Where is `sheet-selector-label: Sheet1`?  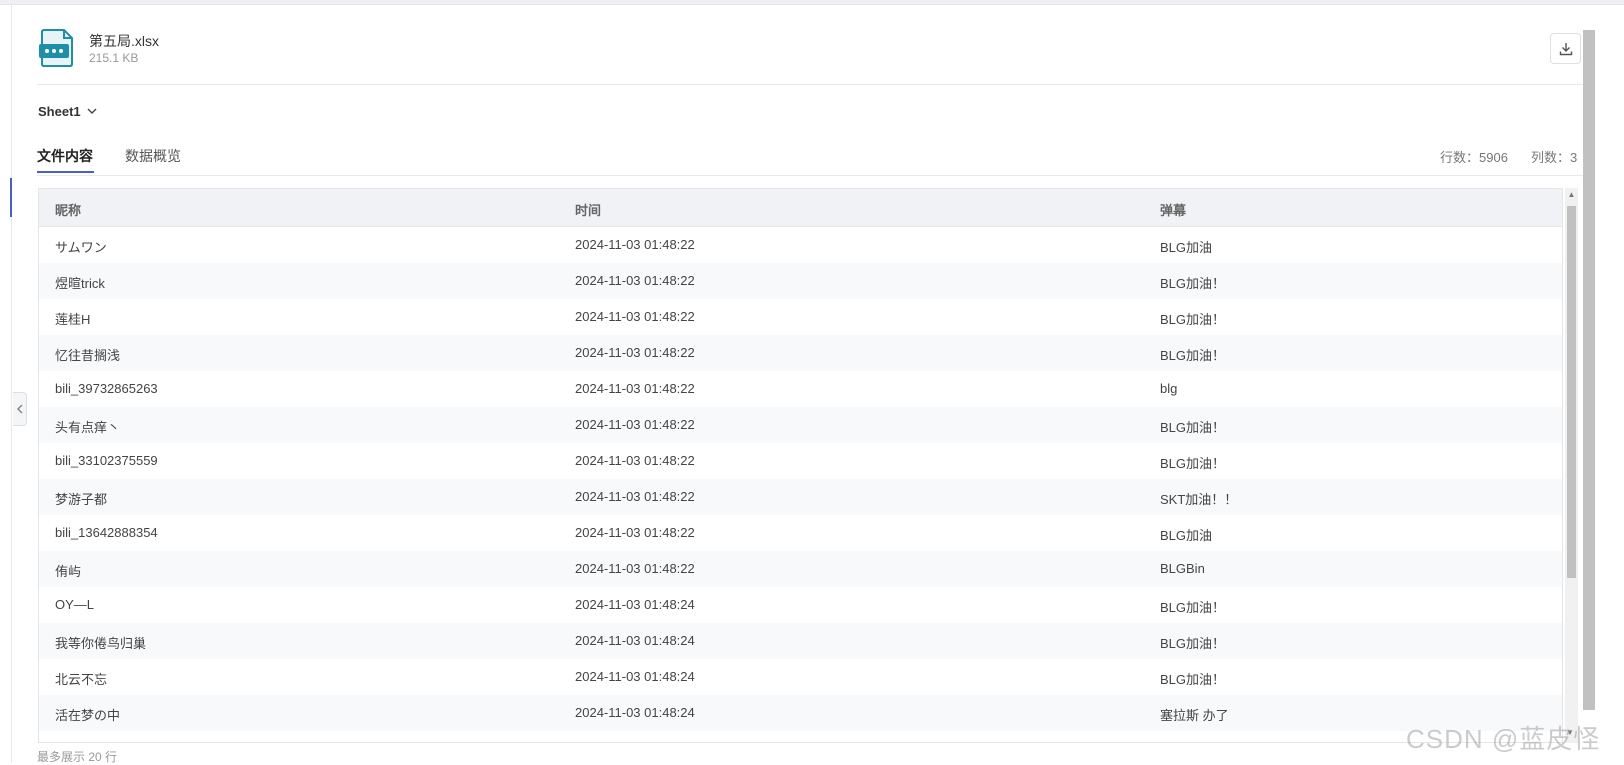
sheet-selector-label: Sheet1 is located at coordinates (59, 111).